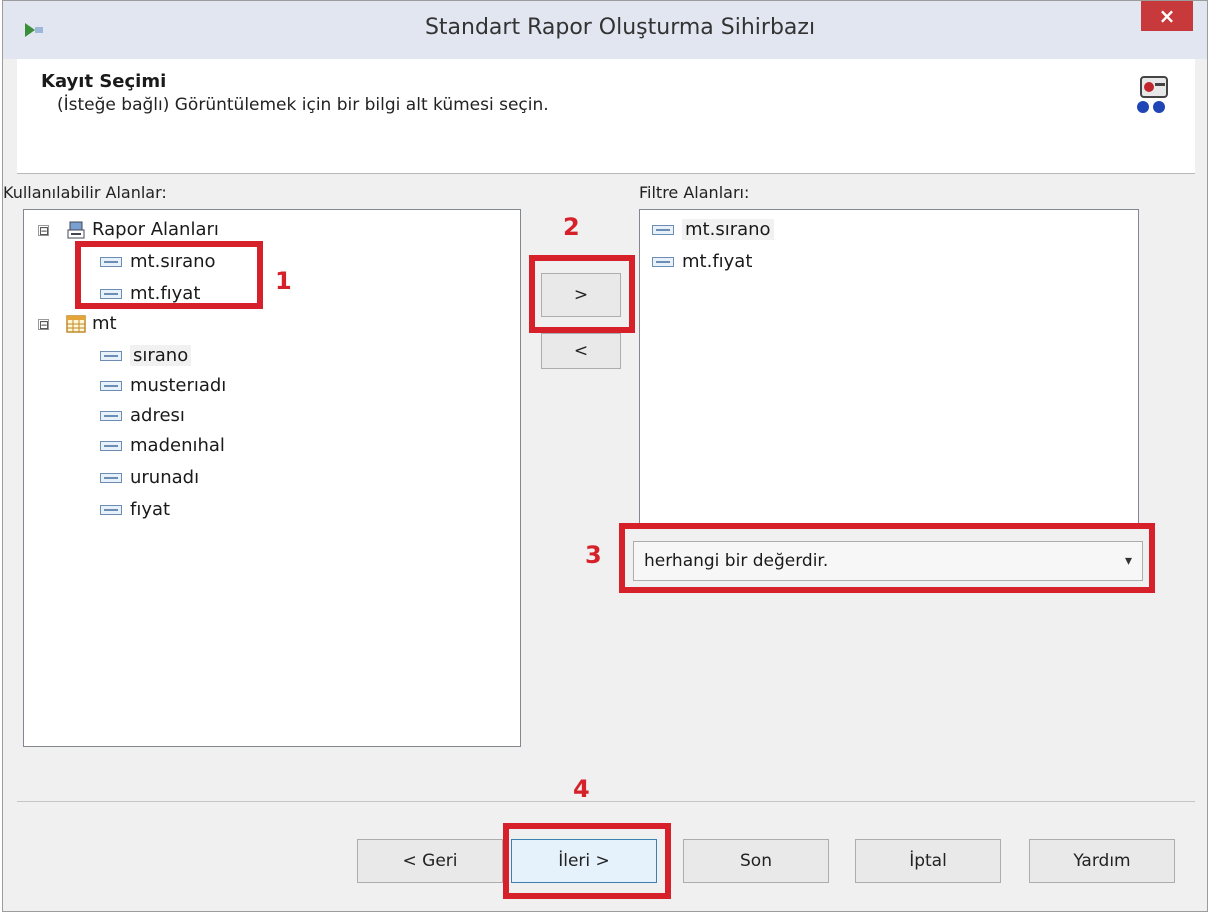 Image resolution: width=1210 pixels, height=914 pixels. I want to click on tree-item: adresı, so click(142, 416).